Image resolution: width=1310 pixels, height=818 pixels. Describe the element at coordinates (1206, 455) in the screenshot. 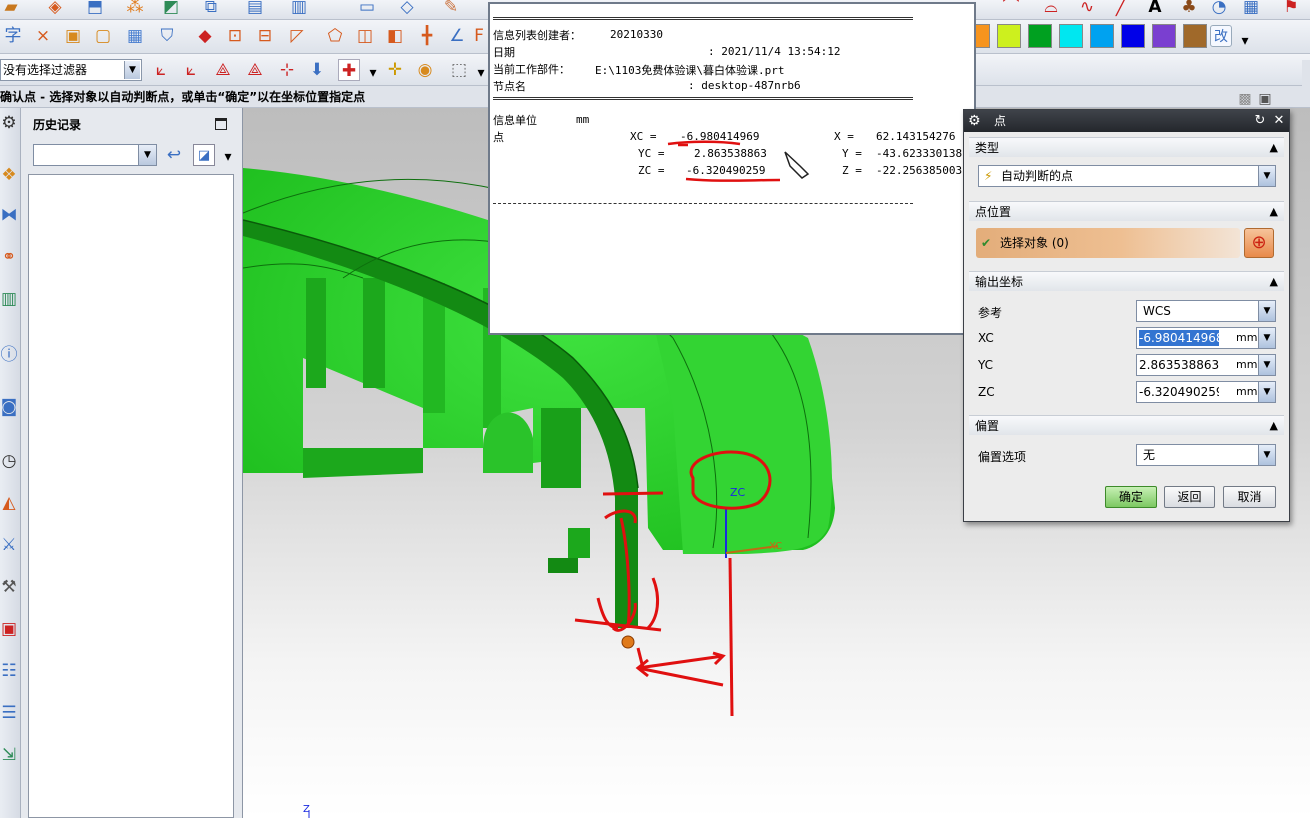

I see `offset-option-select: 无 ▼` at that location.